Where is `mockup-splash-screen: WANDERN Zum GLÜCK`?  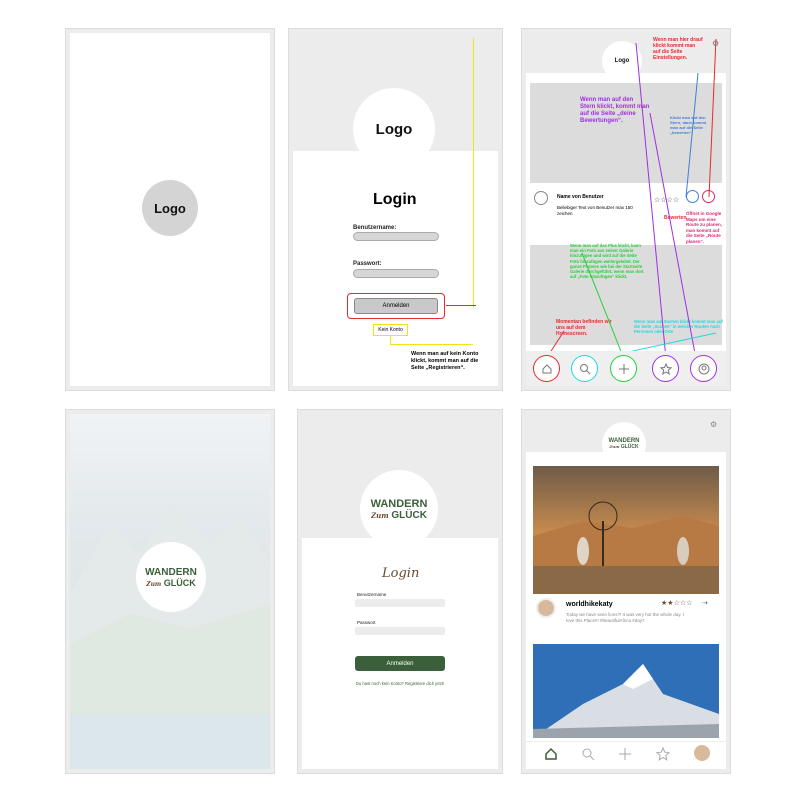 mockup-splash-screen: WANDERN Zum GLÜCK is located at coordinates (170, 591).